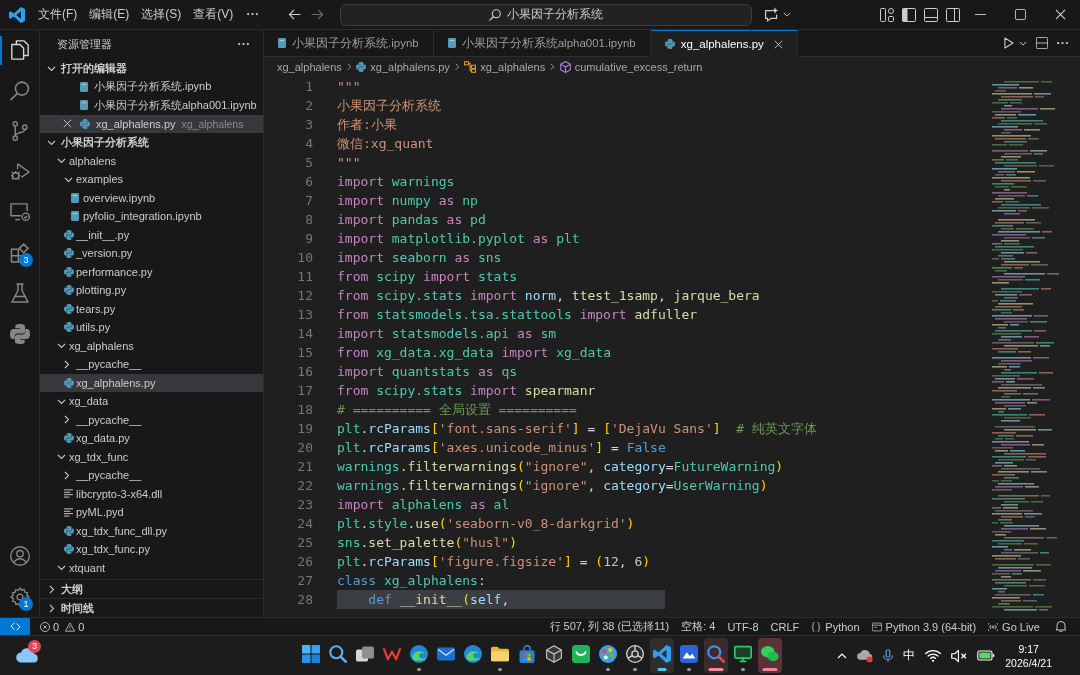 This screenshot has width=1080, height=675. Describe the element at coordinates (151, 512) in the screenshot. I see `tree-item: pyML.pyd` at that location.